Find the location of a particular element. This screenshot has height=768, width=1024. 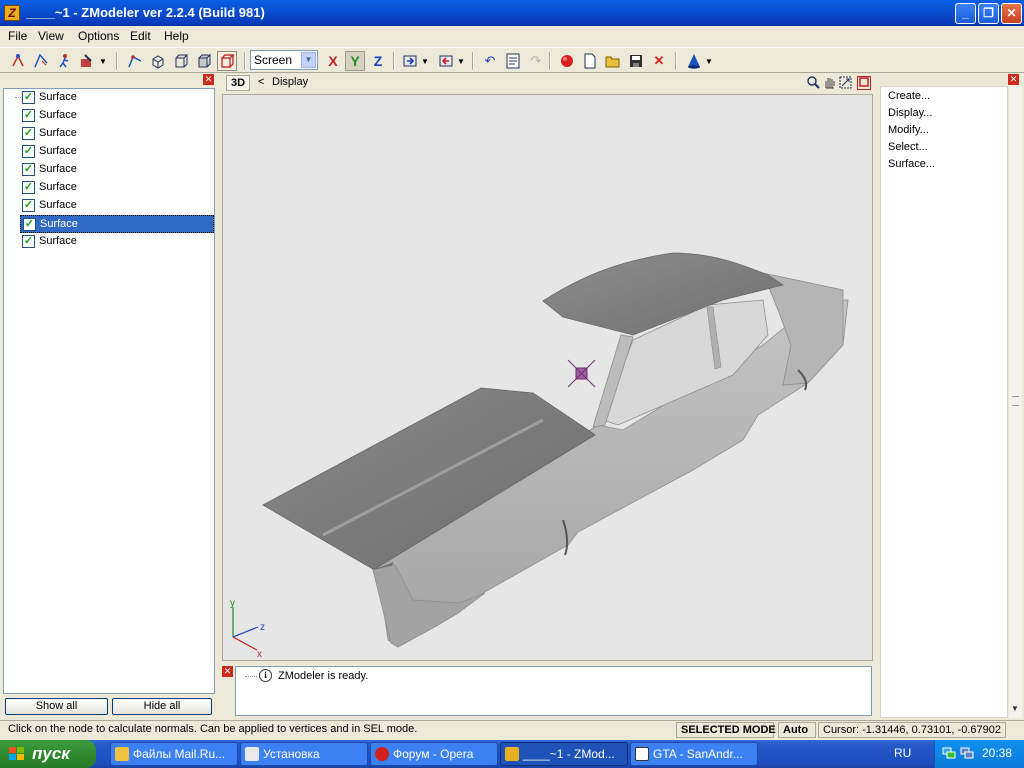

selection-mode-indicator: SELECTED MODE is located at coordinates (726, 730).